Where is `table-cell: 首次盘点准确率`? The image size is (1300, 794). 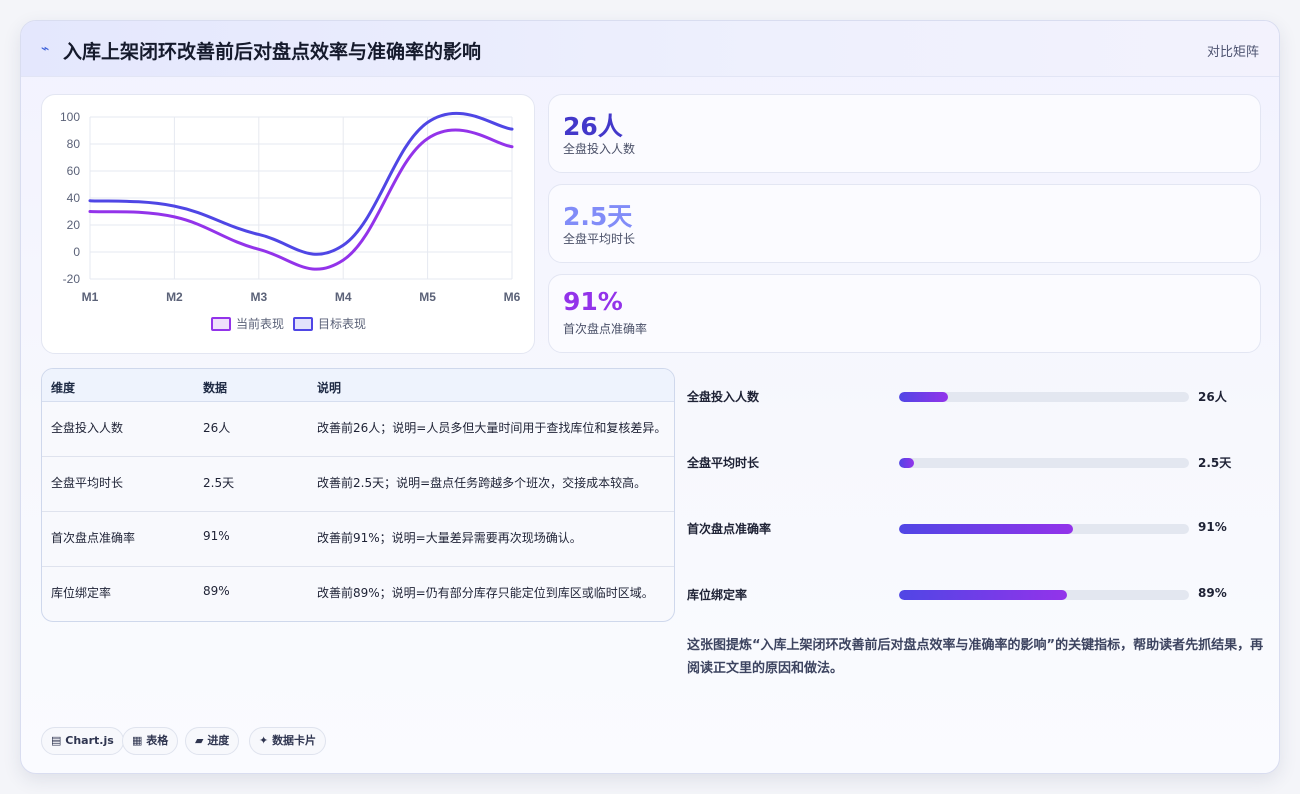
table-cell: 首次盘点准确率 is located at coordinates (93, 538).